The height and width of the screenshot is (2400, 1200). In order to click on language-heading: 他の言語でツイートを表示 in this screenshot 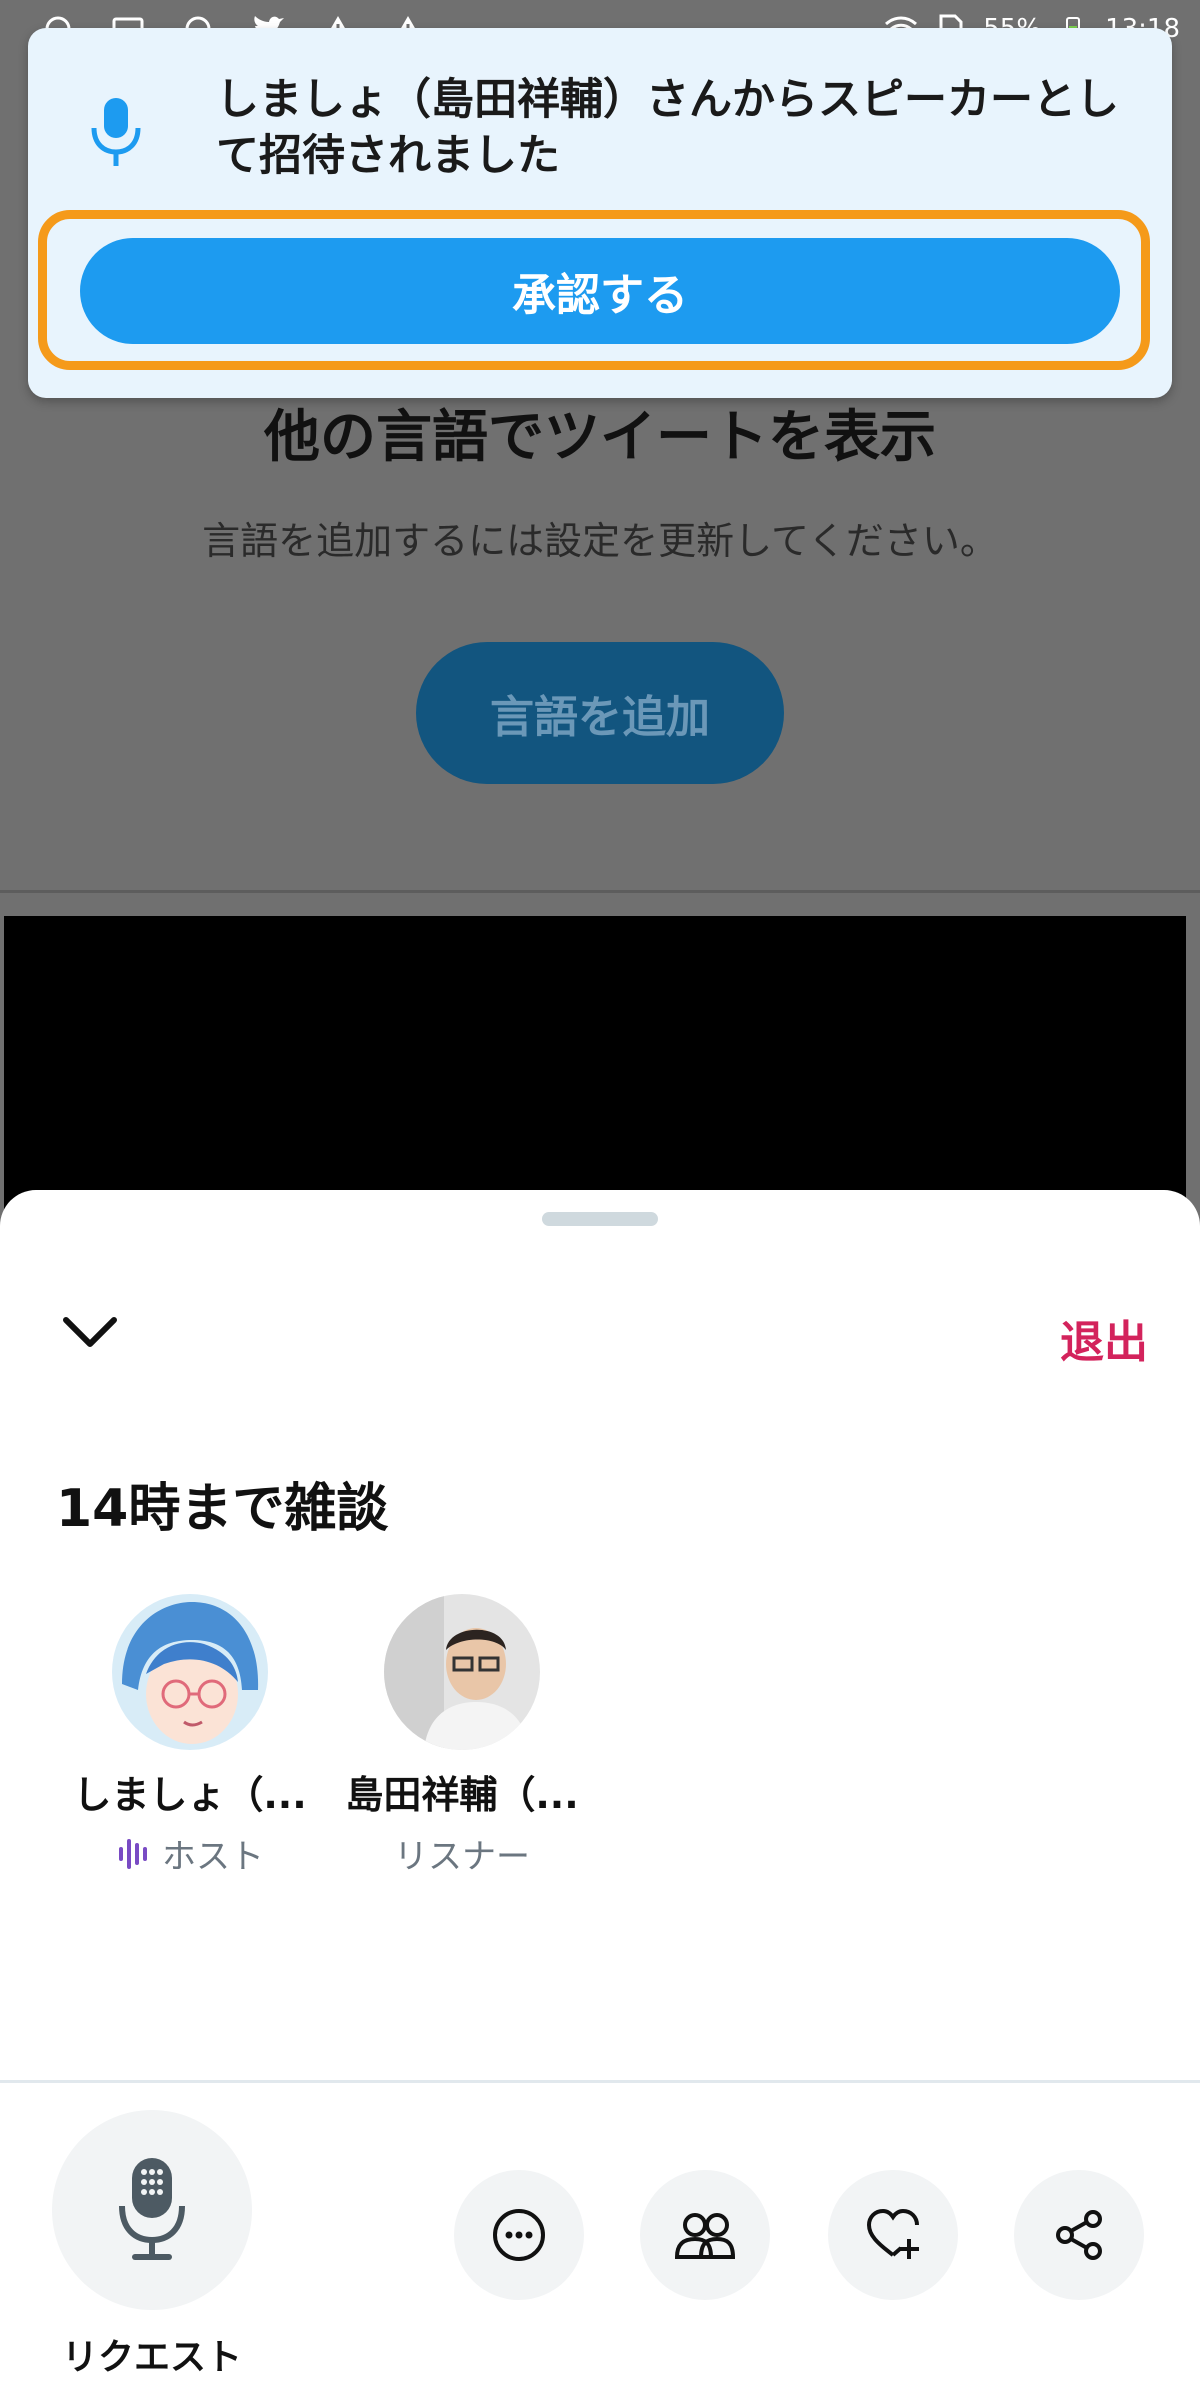, I will do `click(600, 437)`.